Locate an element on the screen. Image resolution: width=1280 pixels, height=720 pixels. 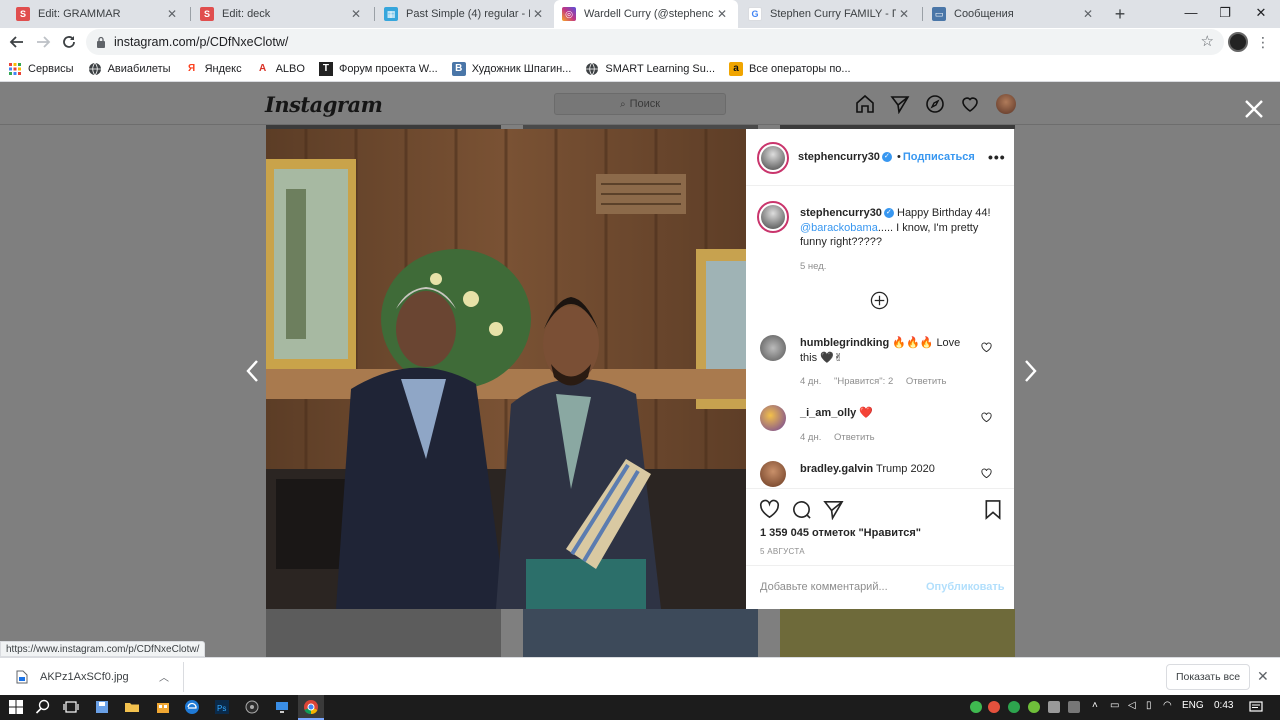
chevron-up-icon: ︿ is located at coordinates (164, 676).